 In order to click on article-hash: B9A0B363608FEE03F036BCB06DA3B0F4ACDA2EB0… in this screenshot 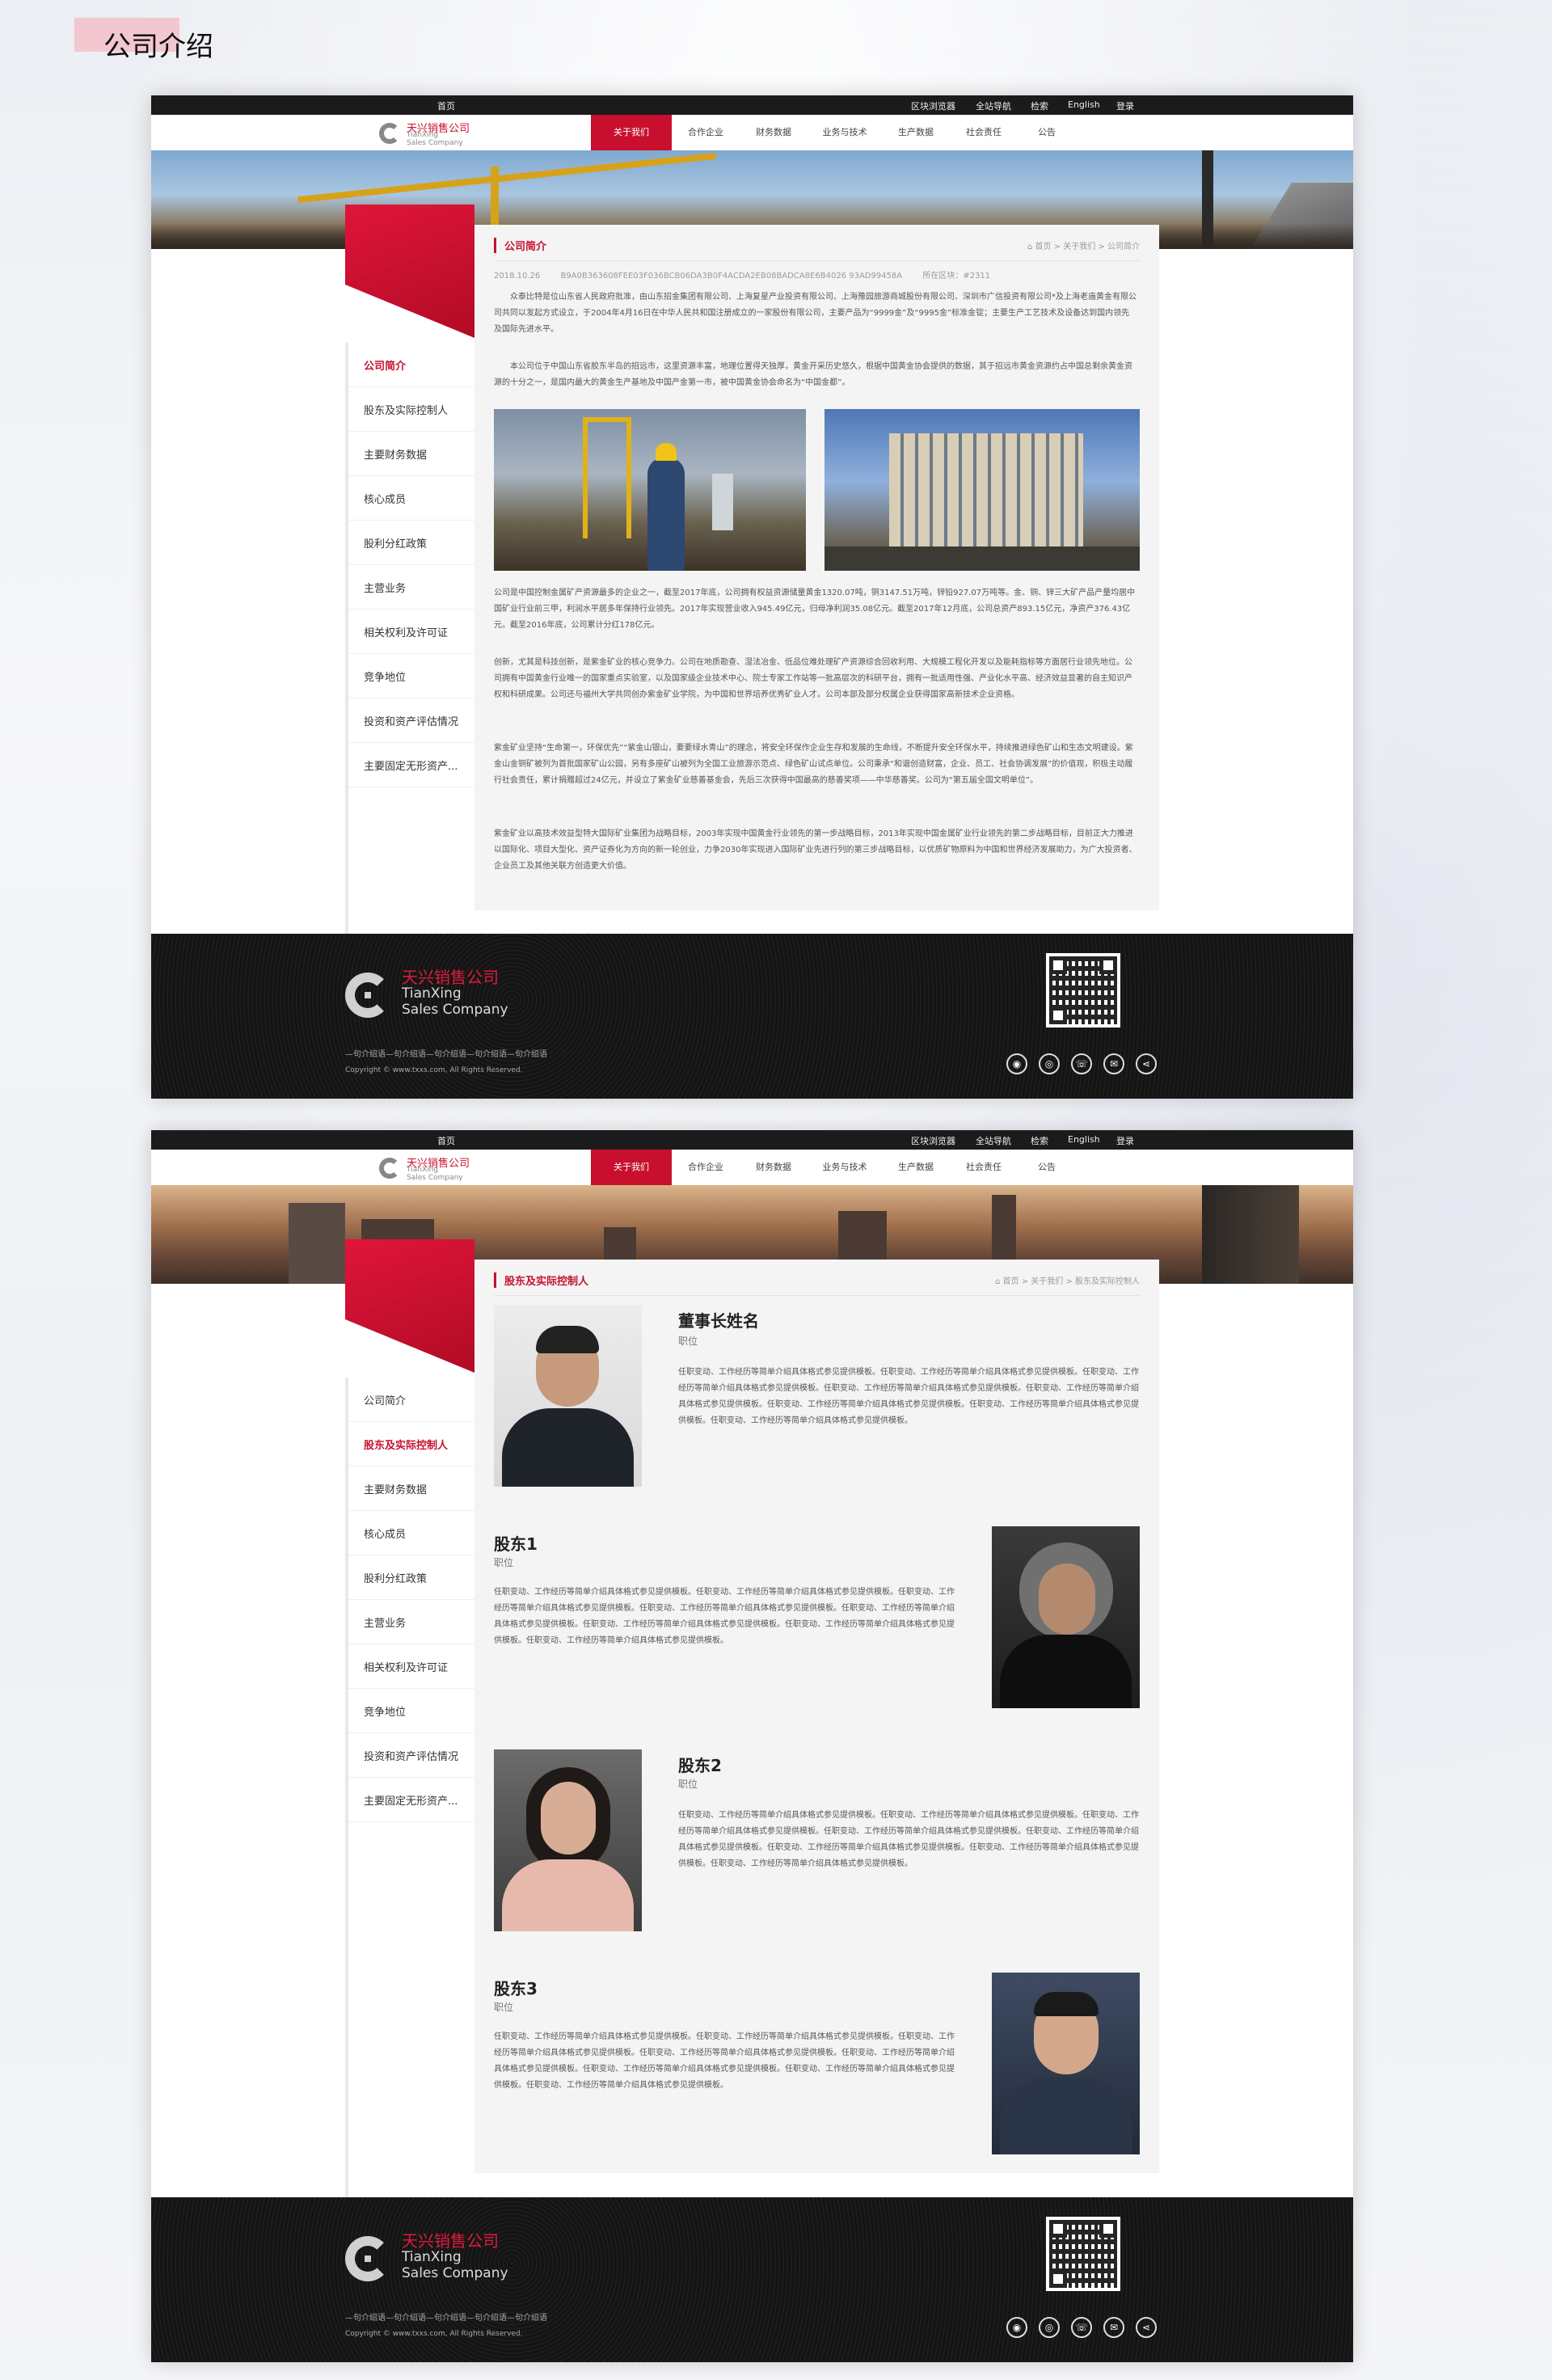, I will do `click(731, 277)`.